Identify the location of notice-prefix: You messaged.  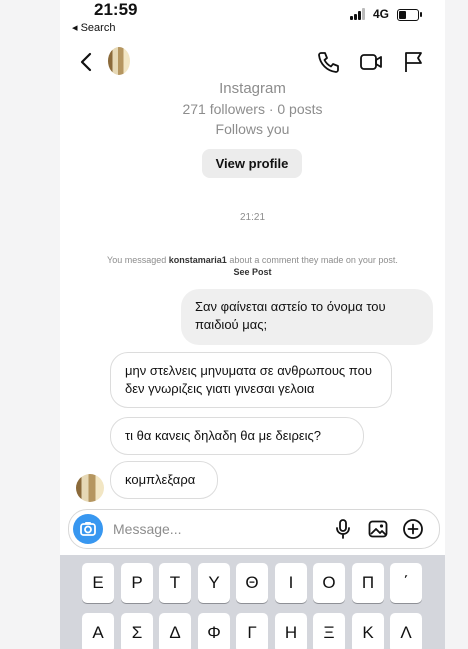
(137, 260).